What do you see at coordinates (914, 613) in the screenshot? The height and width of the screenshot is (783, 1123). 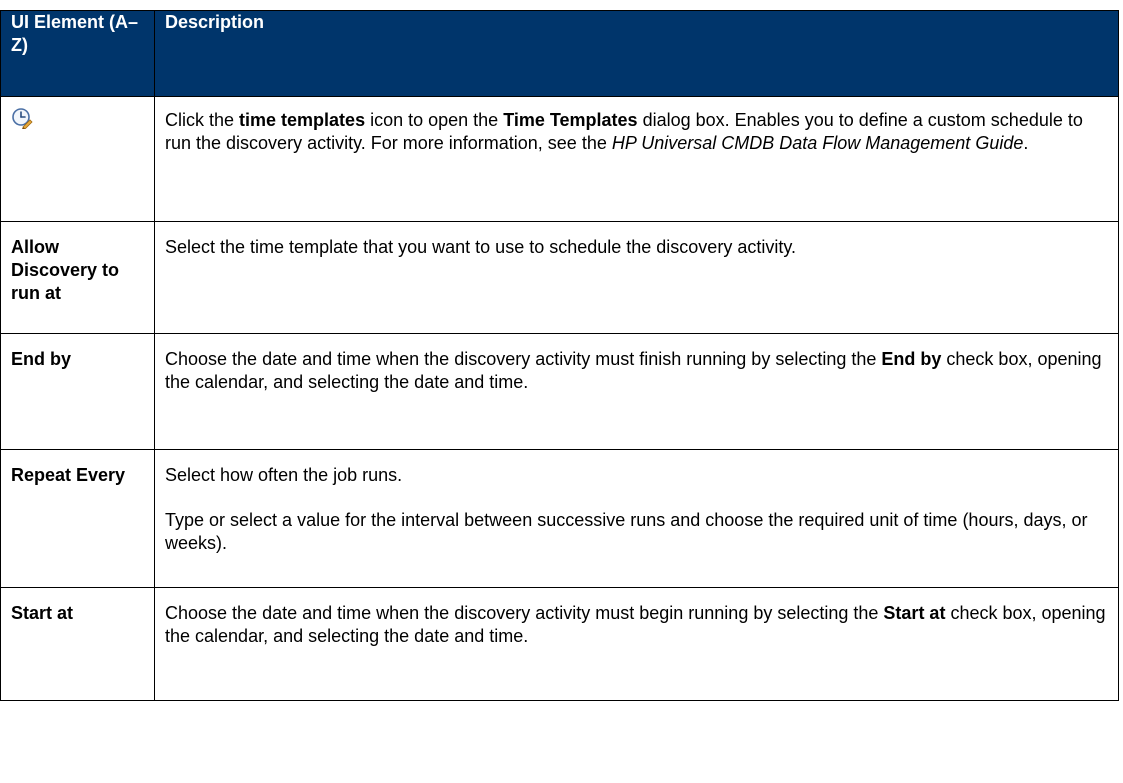 I see `bold-term: Start at` at bounding box center [914, 613].